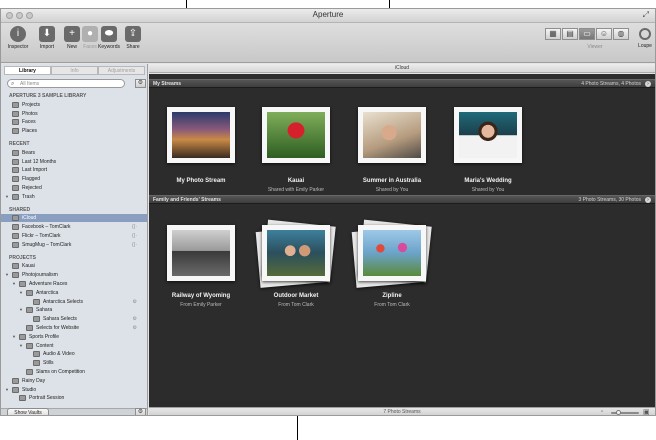 This screenshot has width=656, height=440. I want to click on library-item-label: Facebook – TomClark, so click(46, 227).